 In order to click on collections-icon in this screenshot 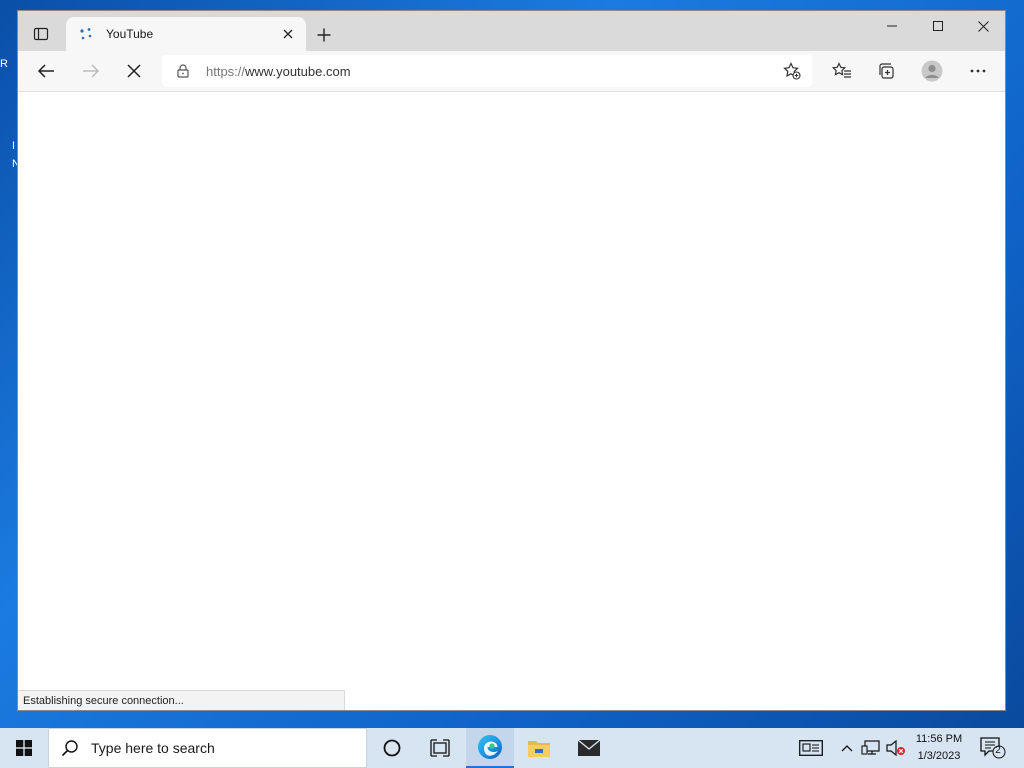, I will do `click(886, 71)`.